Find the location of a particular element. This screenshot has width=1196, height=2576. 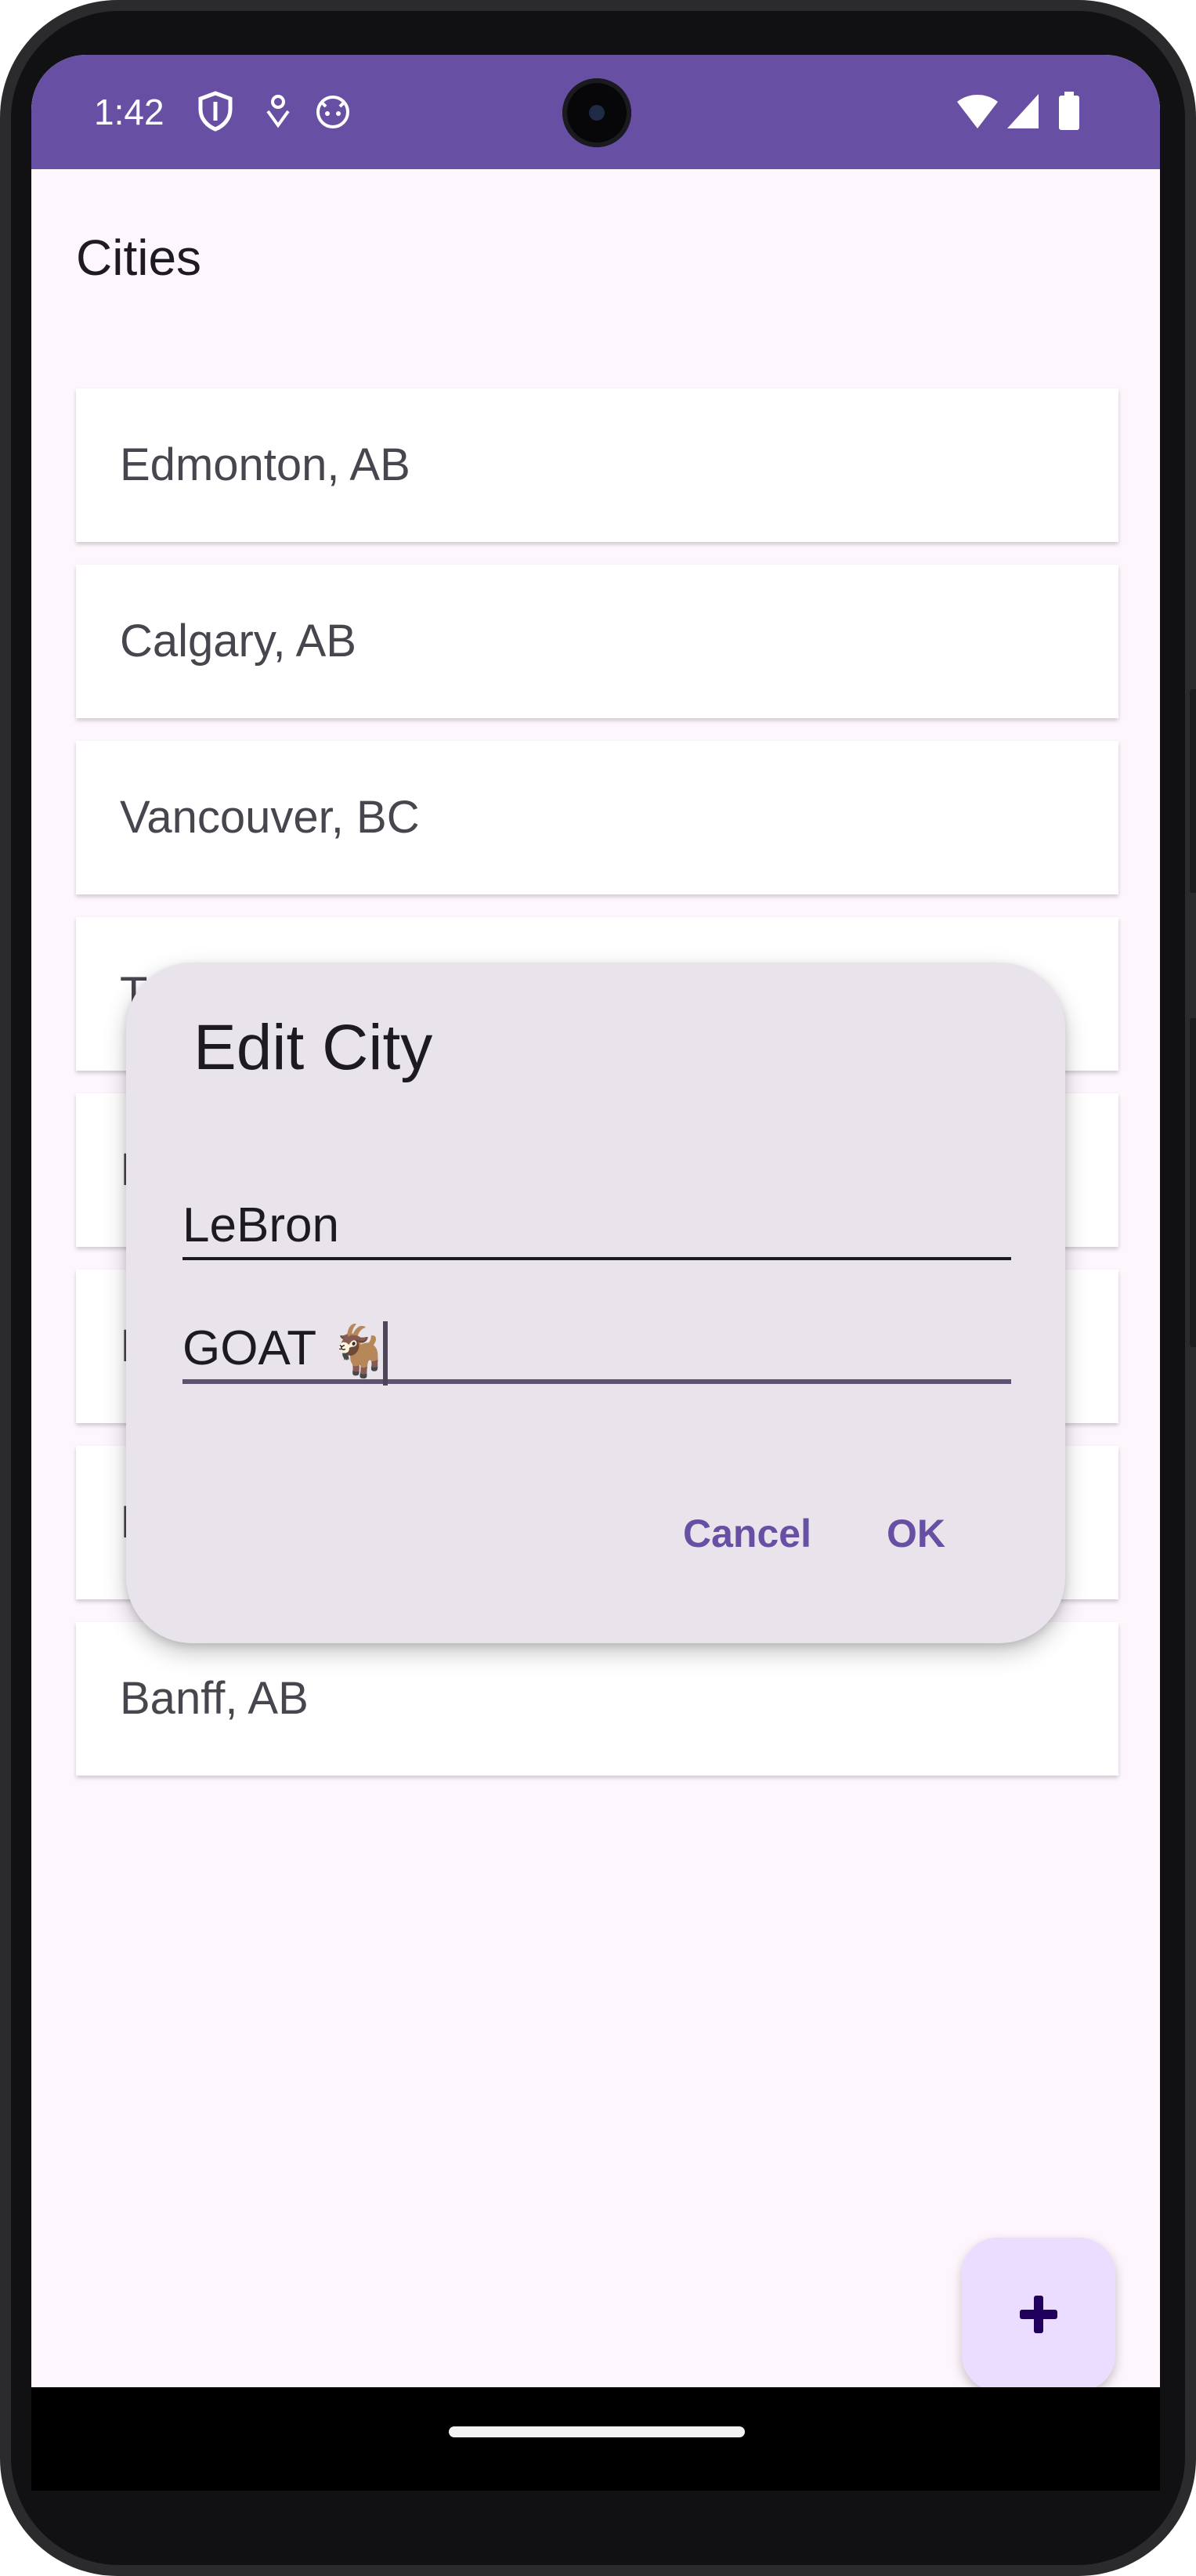

cellular-signal-icon is located at coordinates (1023, 111).